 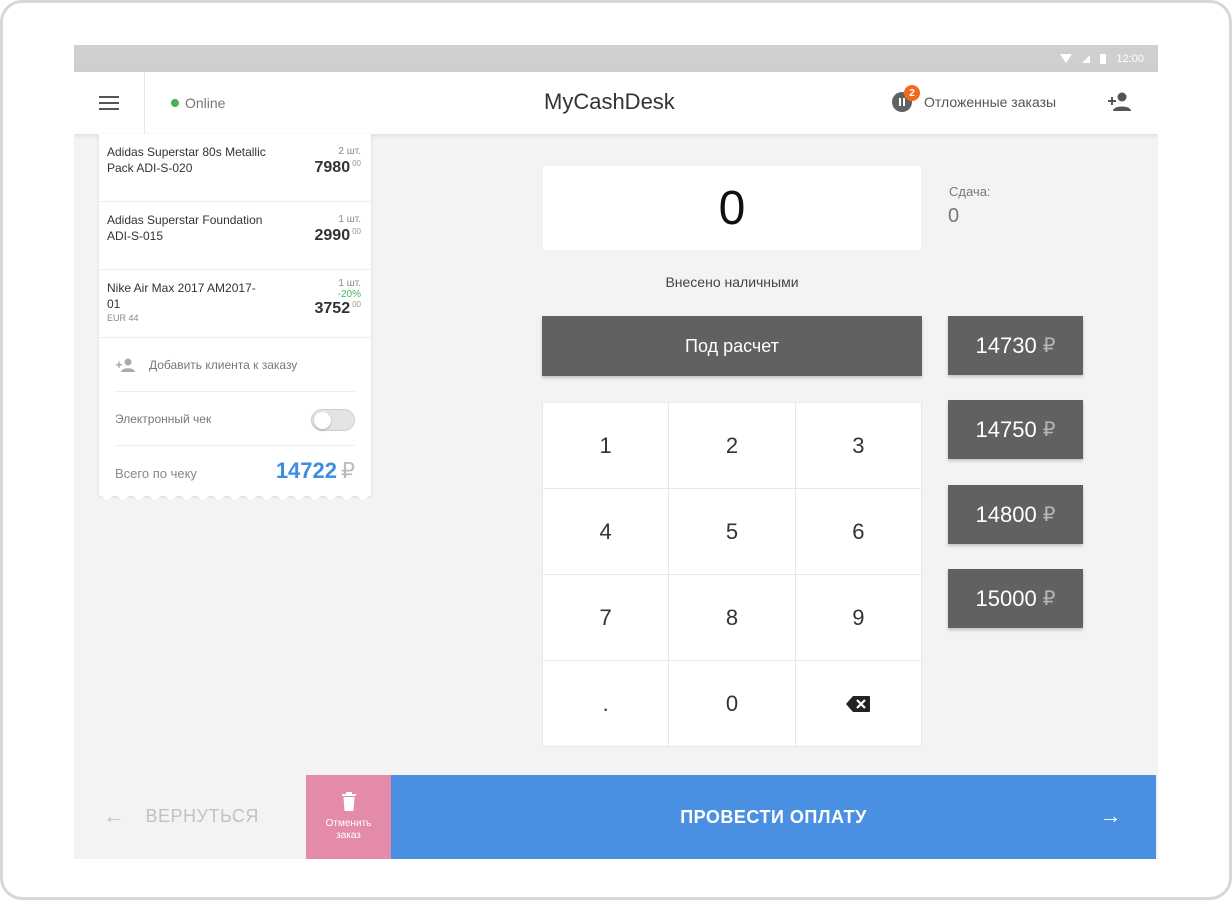 I want to click on quick-amount-button: 14800 ₽, so click(x=1015, y=514).